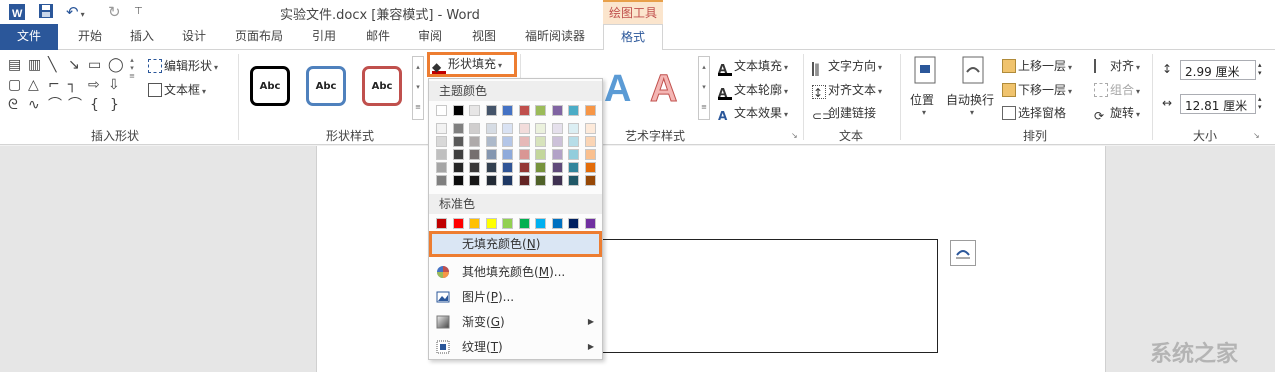 The image size is (1275, 372). What do you see at coordinates (484, 37) in the screenshot?
I see `tab-view: 视图` at bounding box center [484, 37].